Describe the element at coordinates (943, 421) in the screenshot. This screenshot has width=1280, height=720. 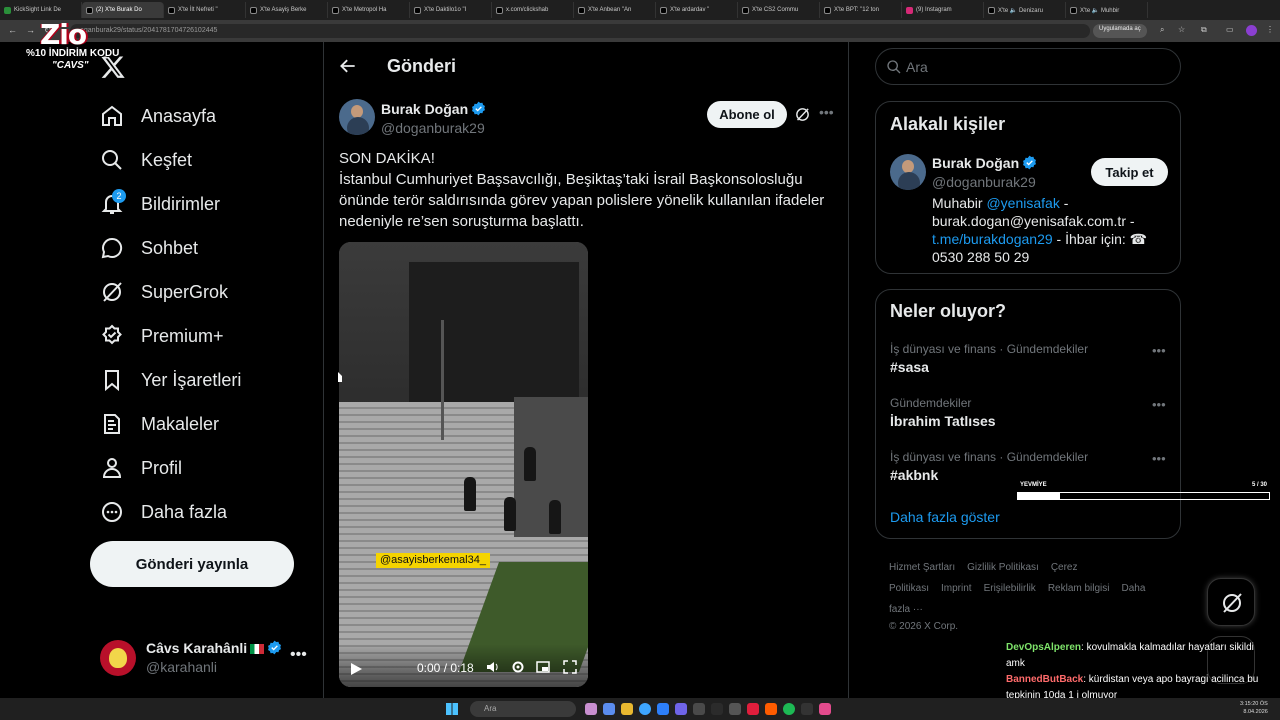
I see `trend-title: İbrahim Tatlıses` at that location.